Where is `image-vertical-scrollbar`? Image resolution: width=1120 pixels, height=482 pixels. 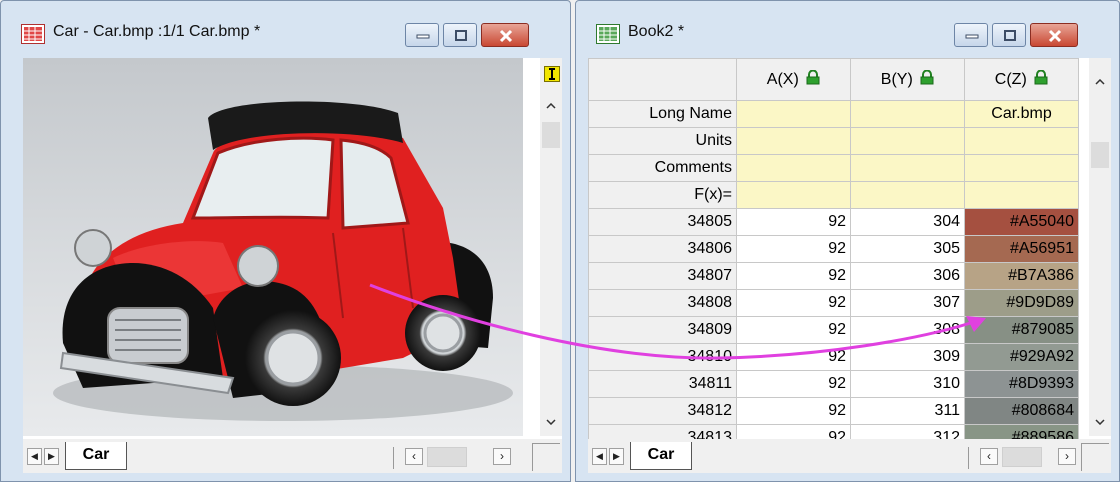
image-vertical-scrollbar is located at coordinates (551, 247).